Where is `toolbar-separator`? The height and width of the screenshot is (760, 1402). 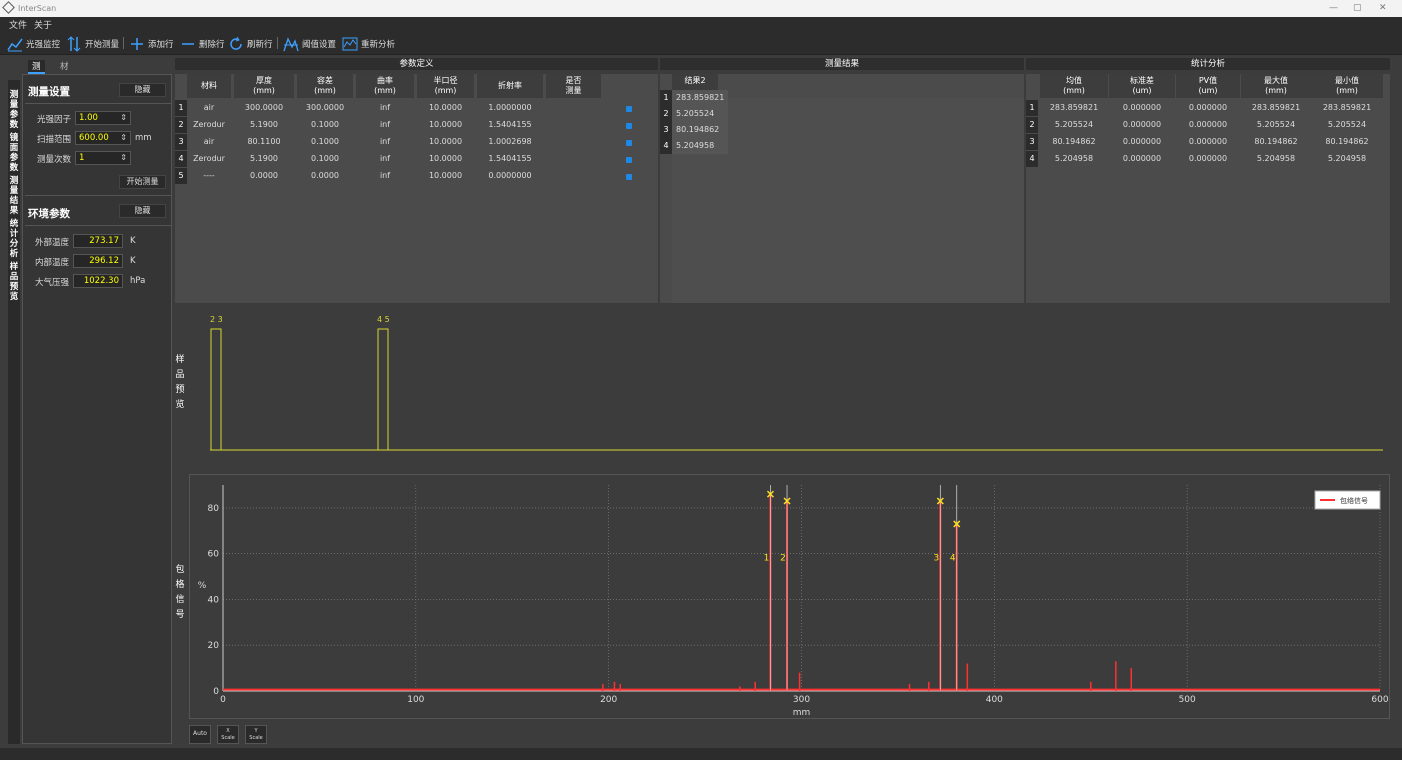 toolbar-separator is located at coordinates (123, 43).